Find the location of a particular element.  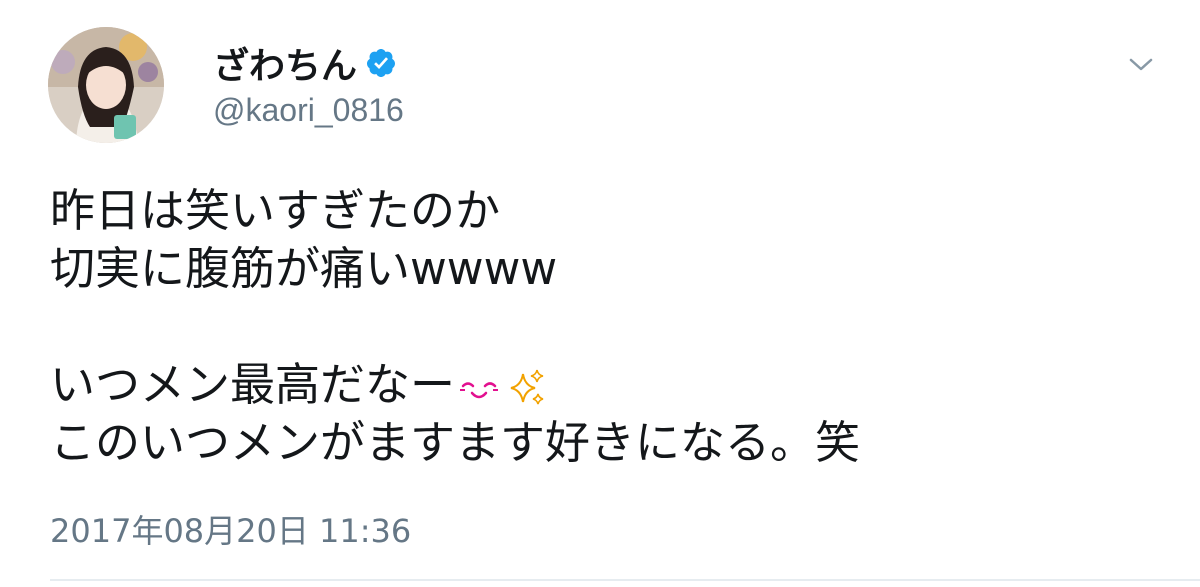

tweet-line-2: 切実に腹筋が痛いwwww is located at coordinates (304, 268).